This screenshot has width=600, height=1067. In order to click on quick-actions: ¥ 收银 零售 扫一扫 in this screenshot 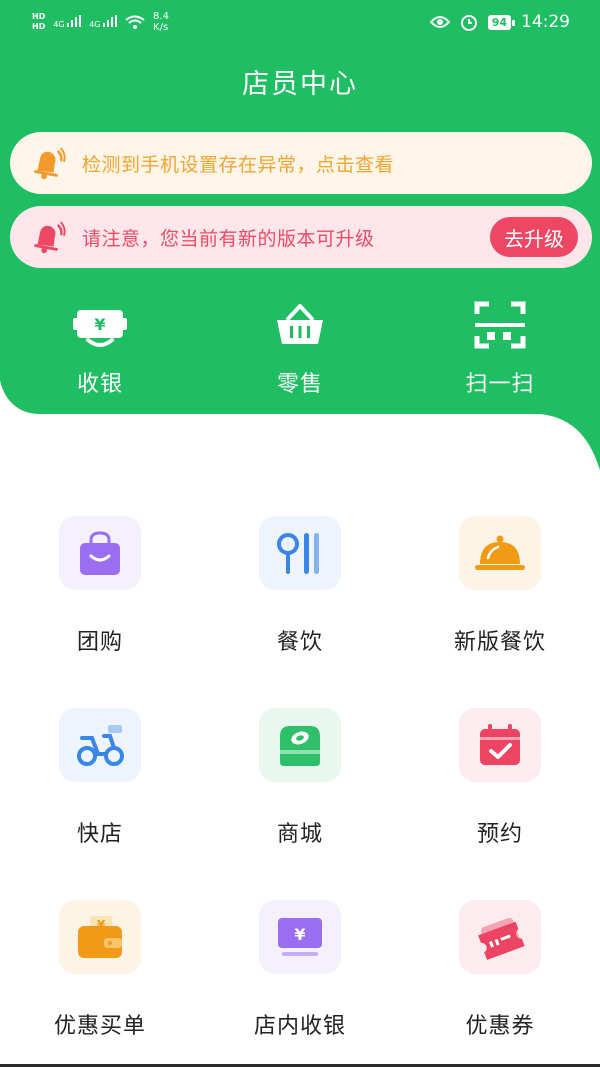, I will do `click(300, 355)`.